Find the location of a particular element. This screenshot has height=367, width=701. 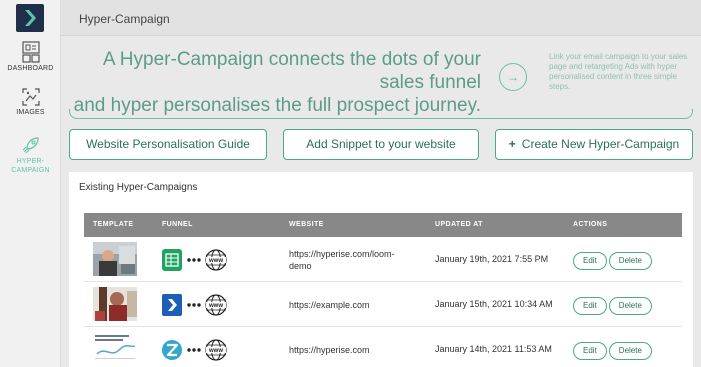

panel-title: Existing Hyper-Campaigns is located at coordinates (138, 187).